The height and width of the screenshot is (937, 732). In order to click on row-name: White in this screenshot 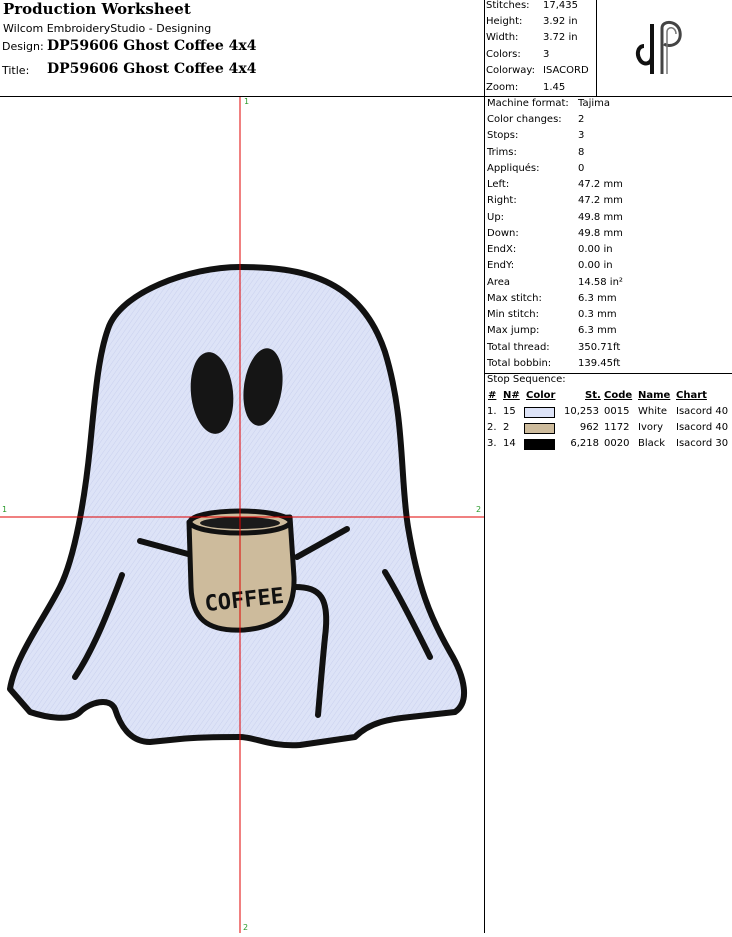, I will do `click(653, 411)`.